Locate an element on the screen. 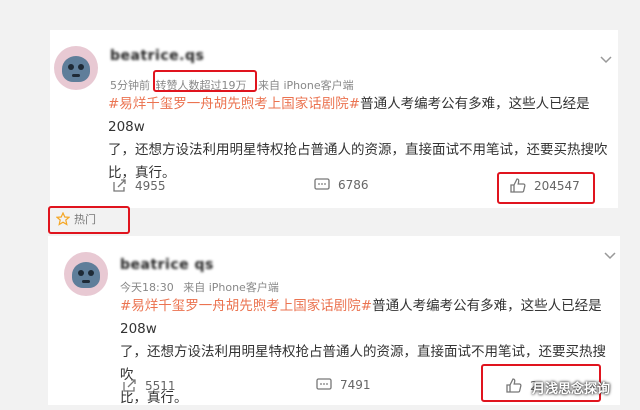  repost-button: 4955 is located at coordinates (139, 185).